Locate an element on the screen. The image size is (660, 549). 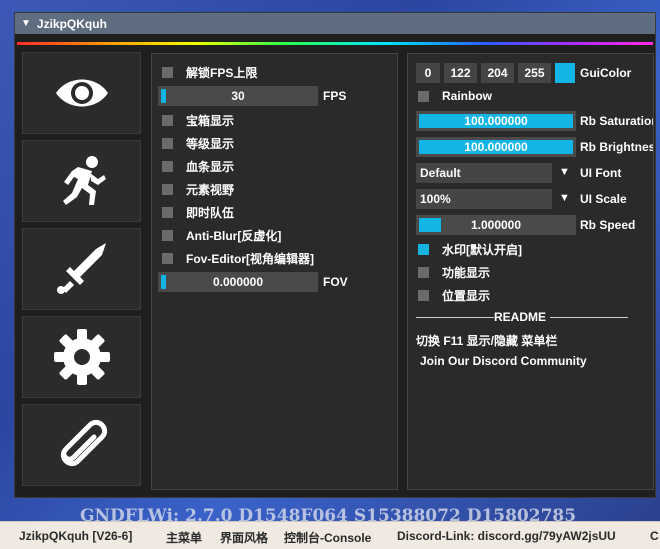
level-row: 等级显示 is located at coordinates (198, 143).